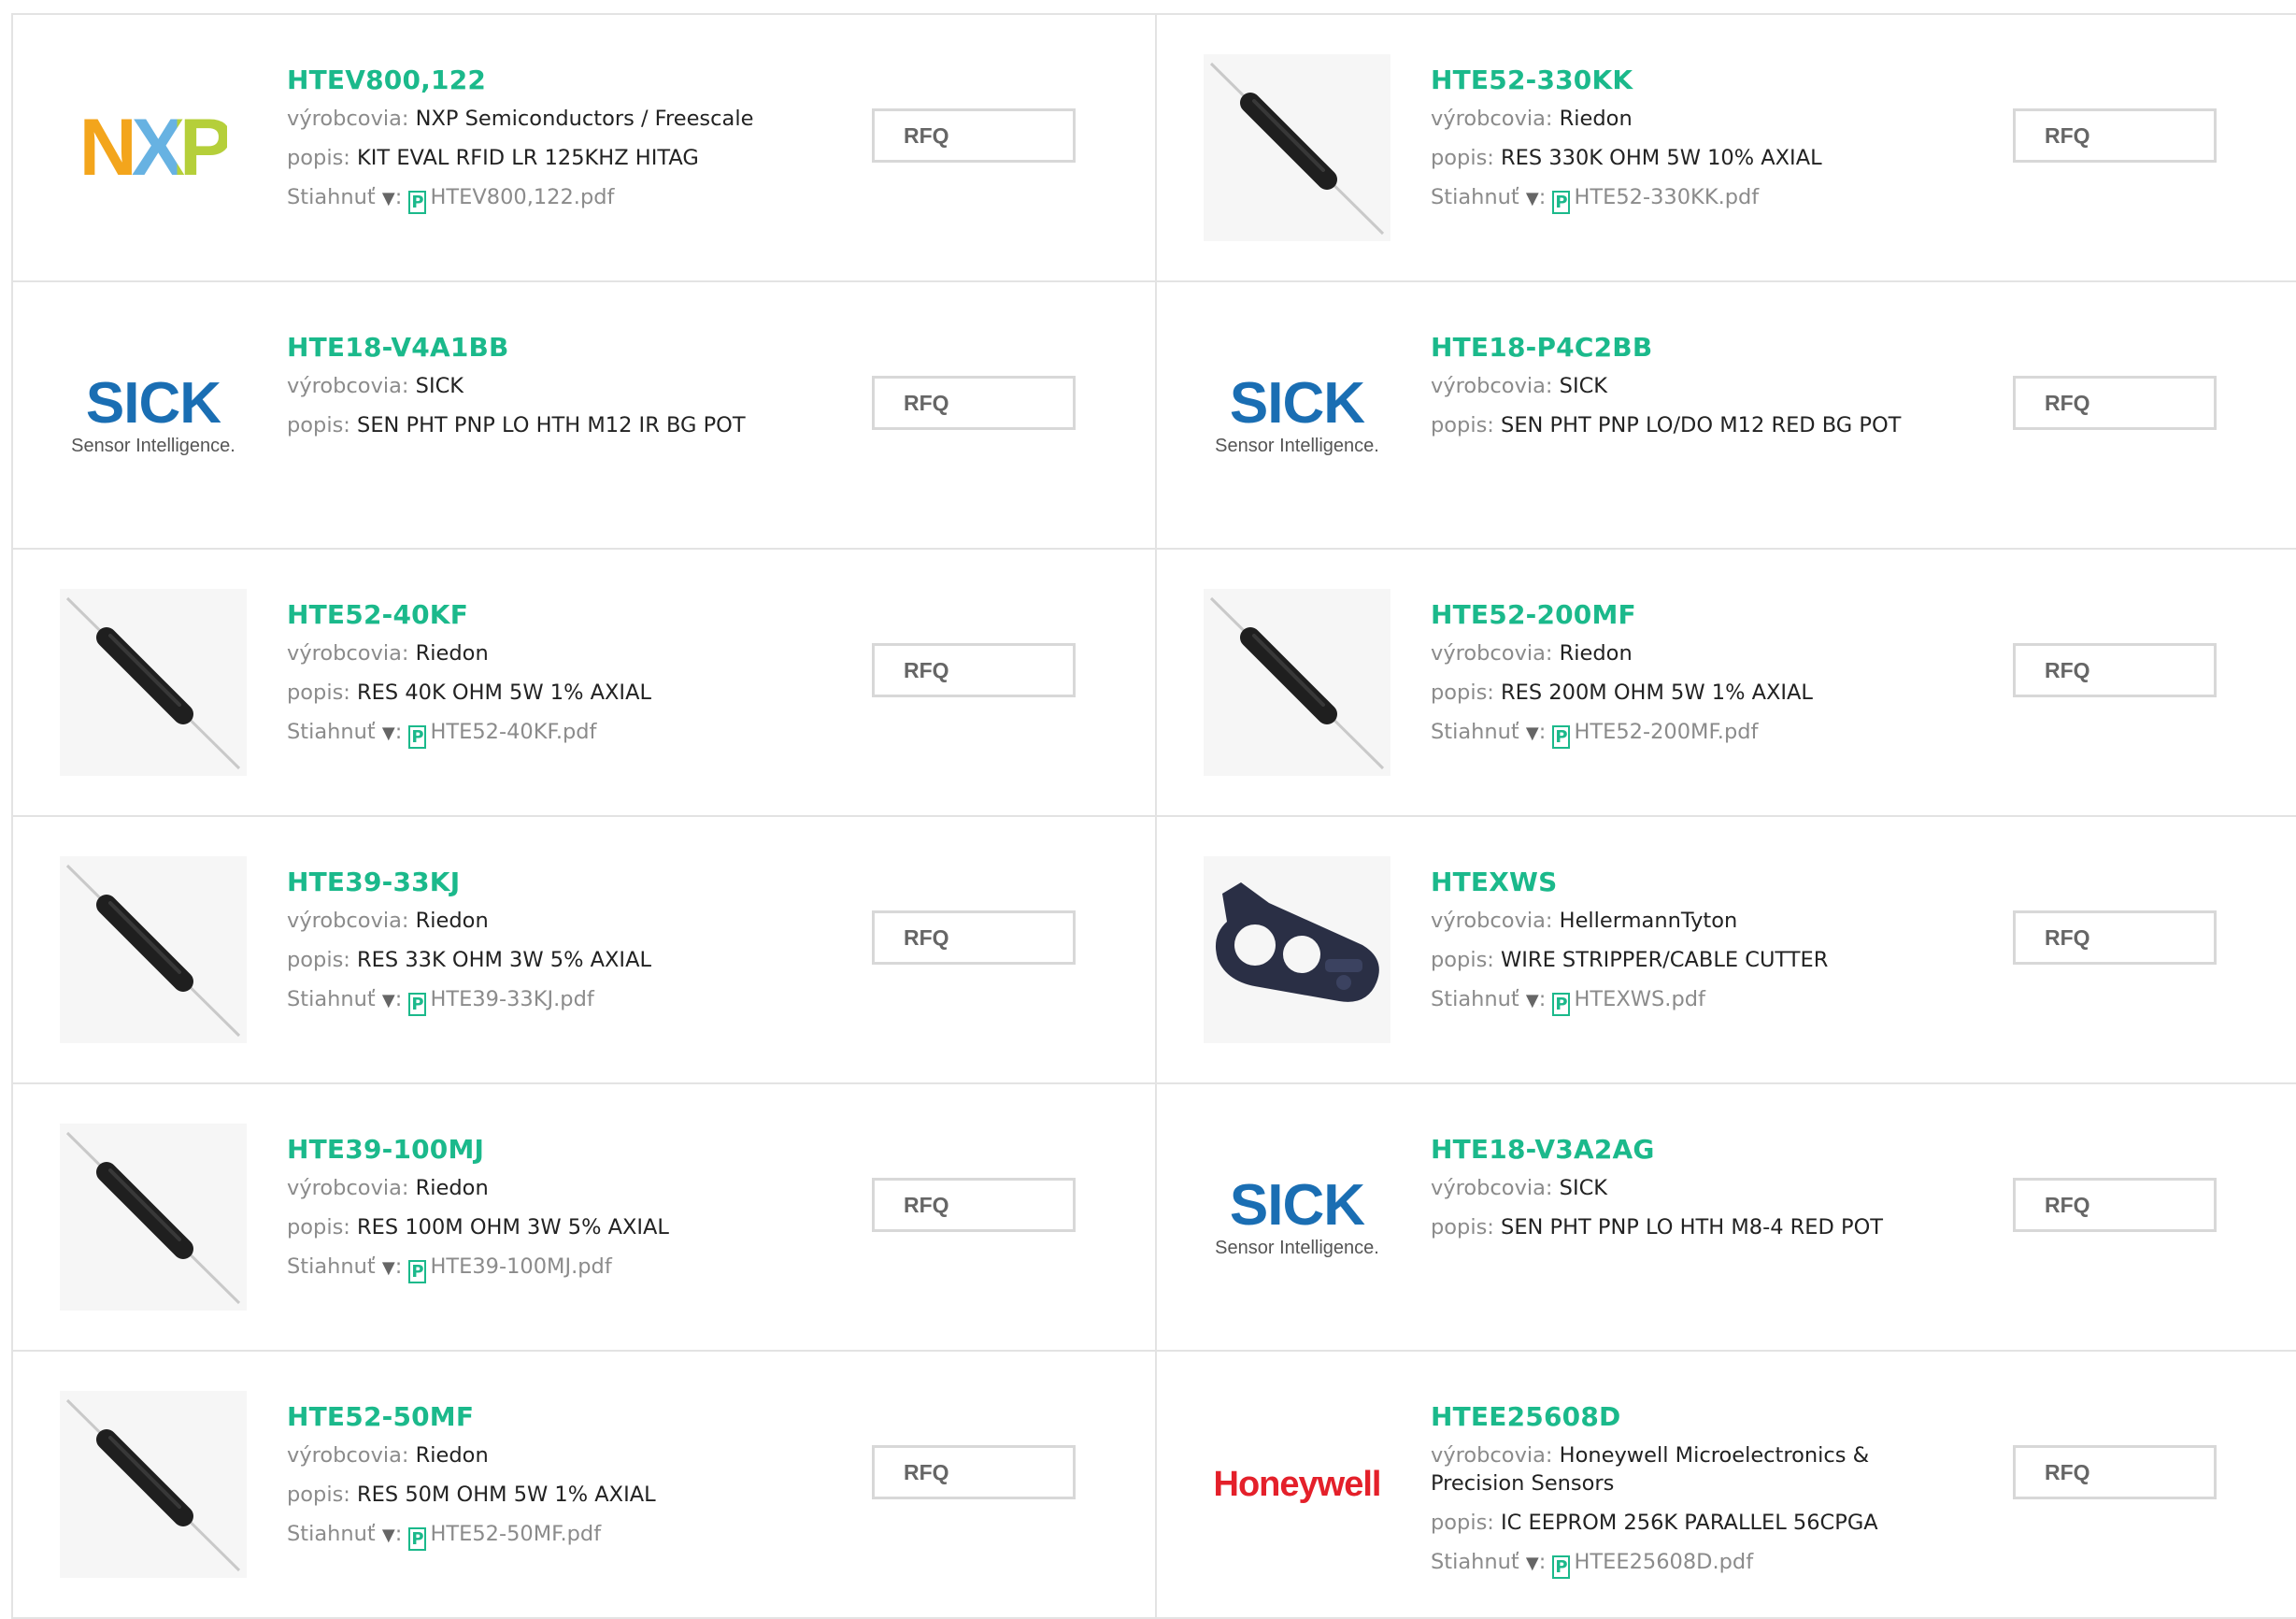 Image resolution: width=2296 pixels, height=1619 pixels. Describe the element at coordinates (551, 425) in the screenshot. I see `description-value: SEN PHT PNP LO HTH M12 IR BG POT` at that location.